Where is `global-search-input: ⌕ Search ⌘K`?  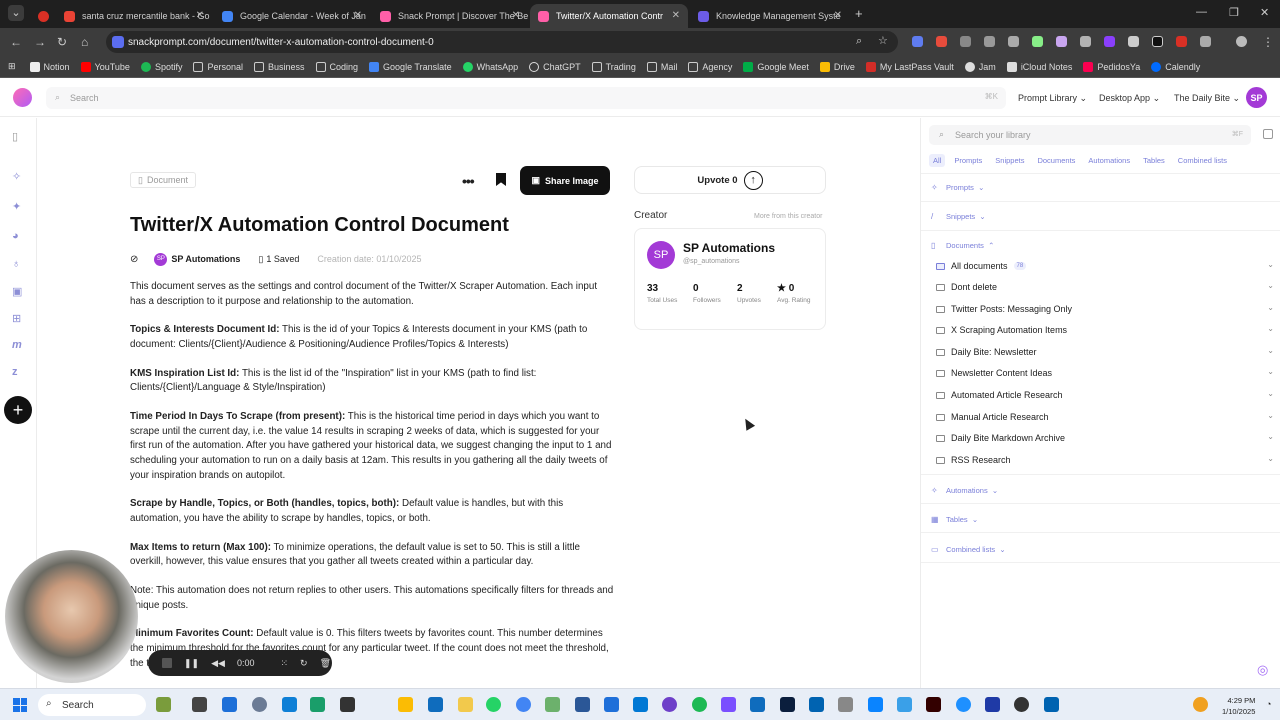 global-search-input: ⌕ Search ⌘K is located at coordinates (526, 98).